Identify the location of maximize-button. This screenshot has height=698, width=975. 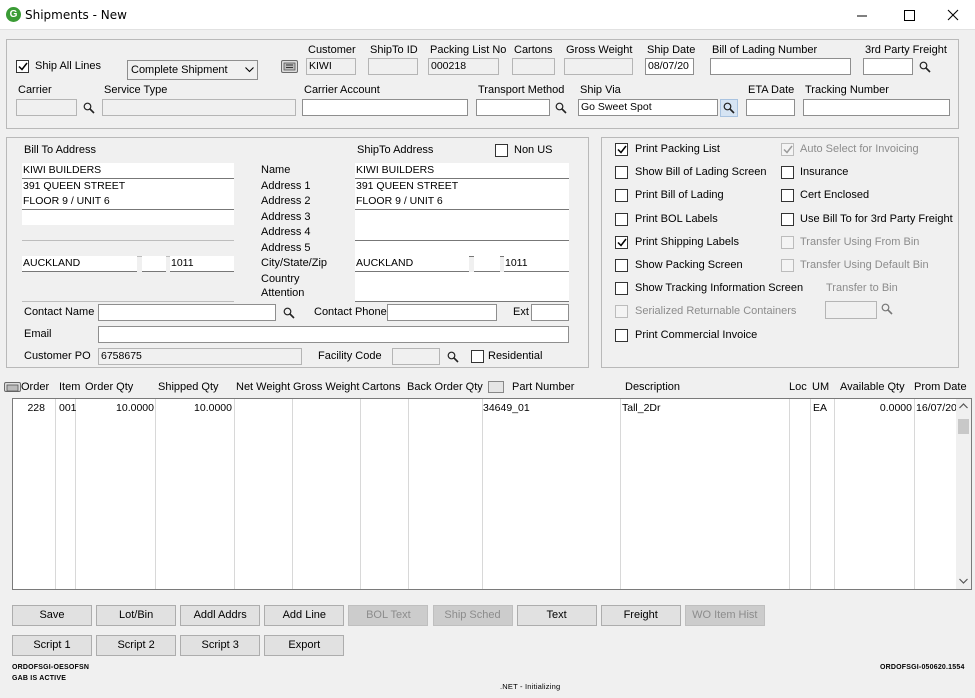
(909, 15).